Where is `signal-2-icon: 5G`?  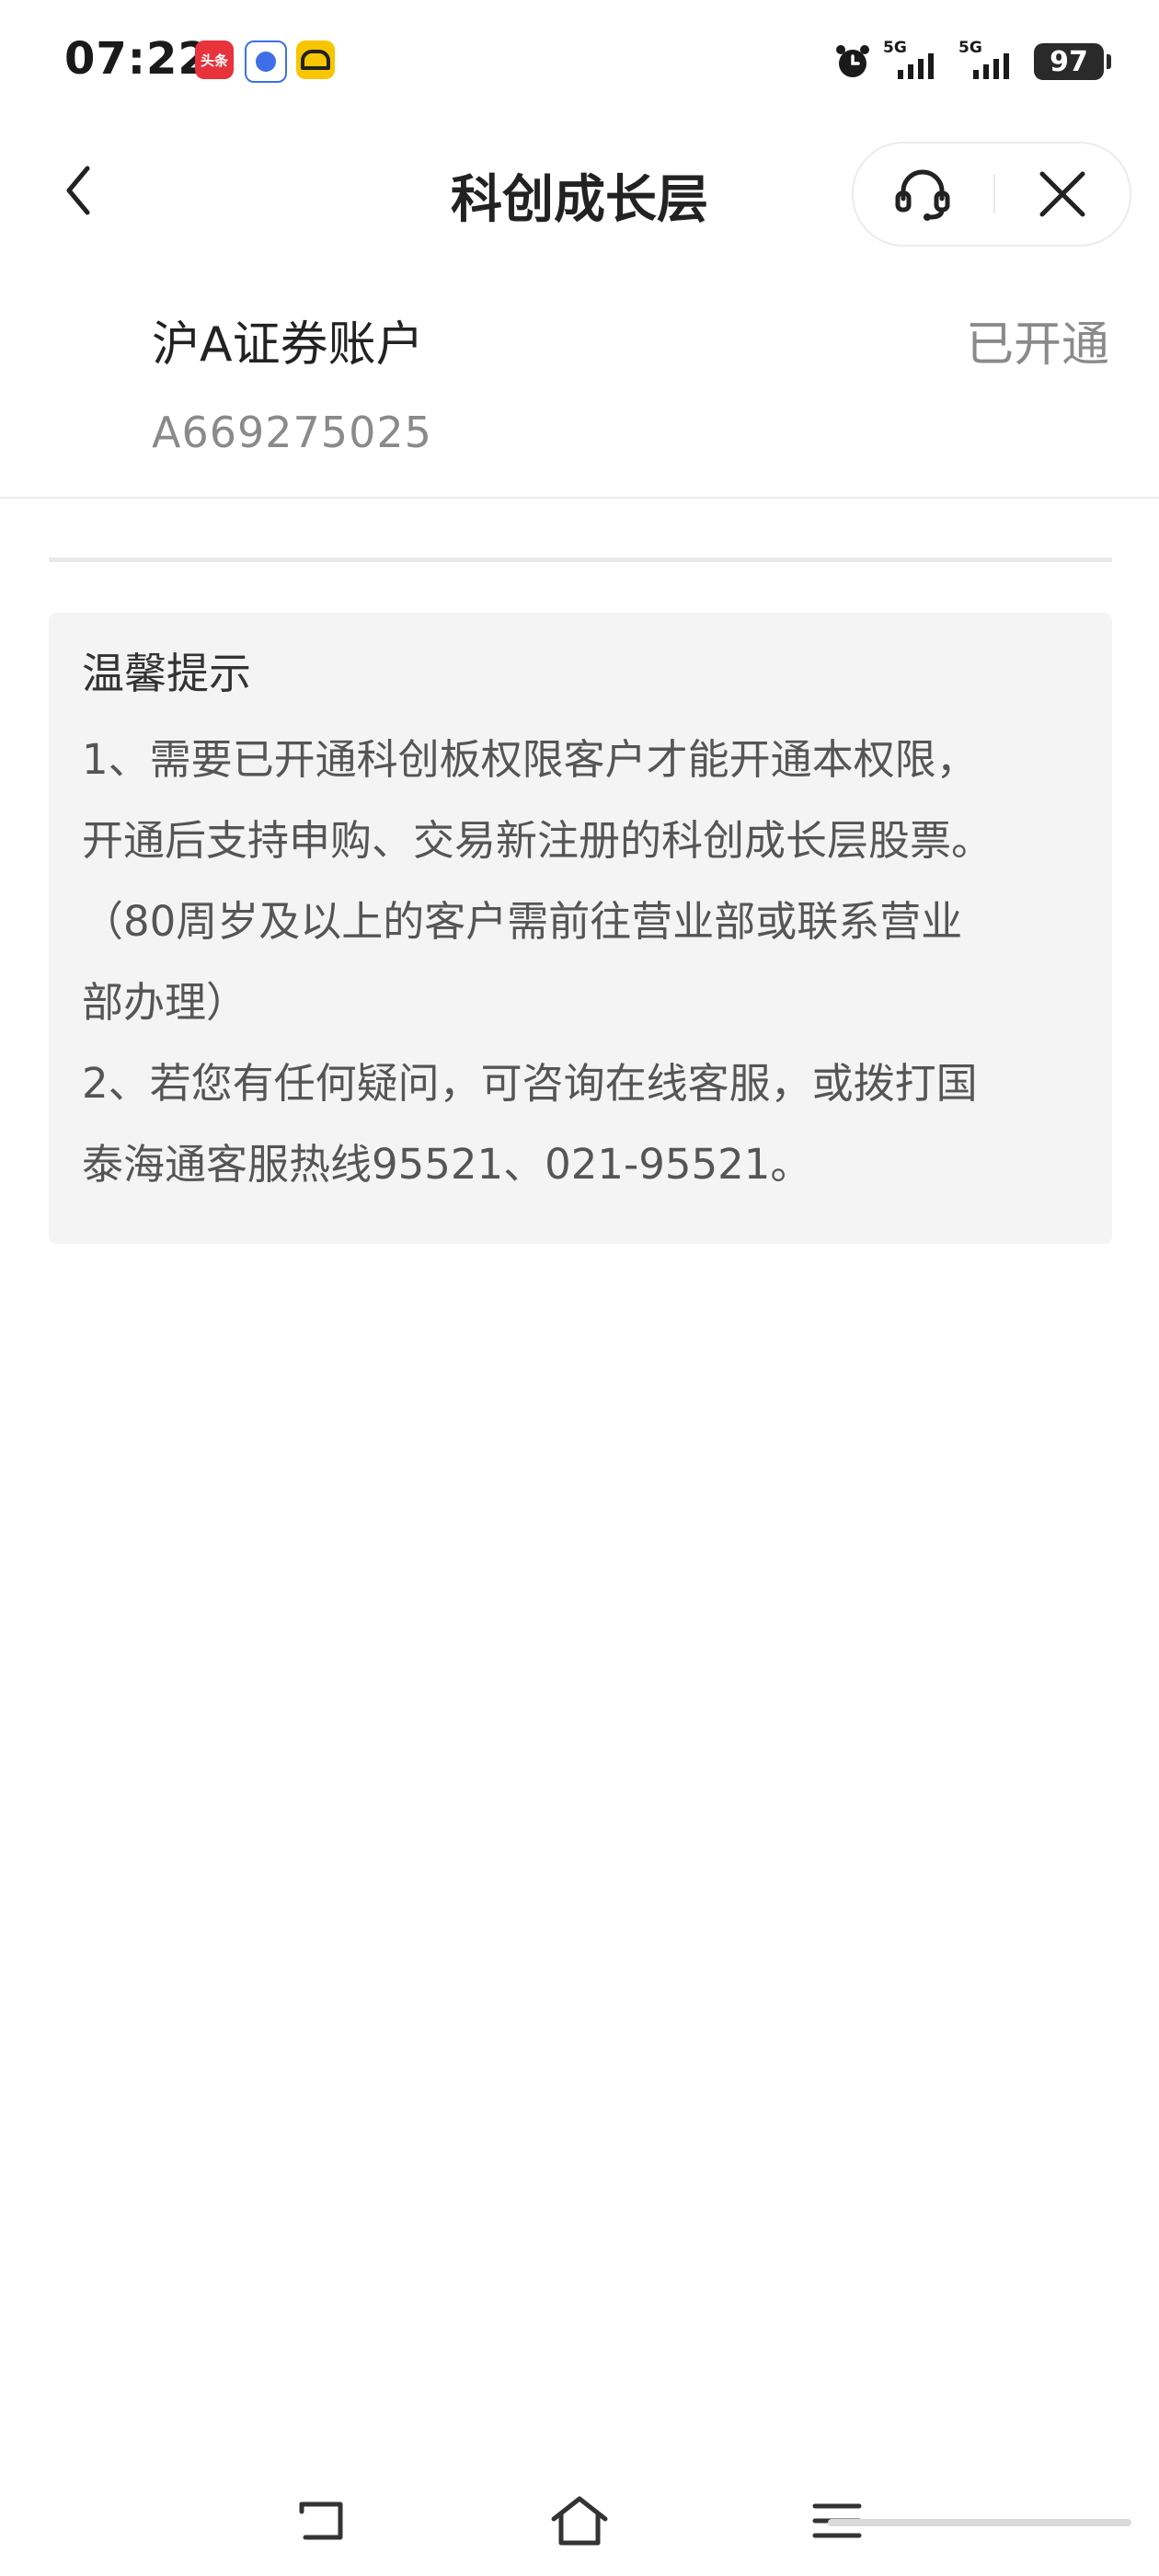 signal-2-icon: 5G is located at coordinates (990, 60).